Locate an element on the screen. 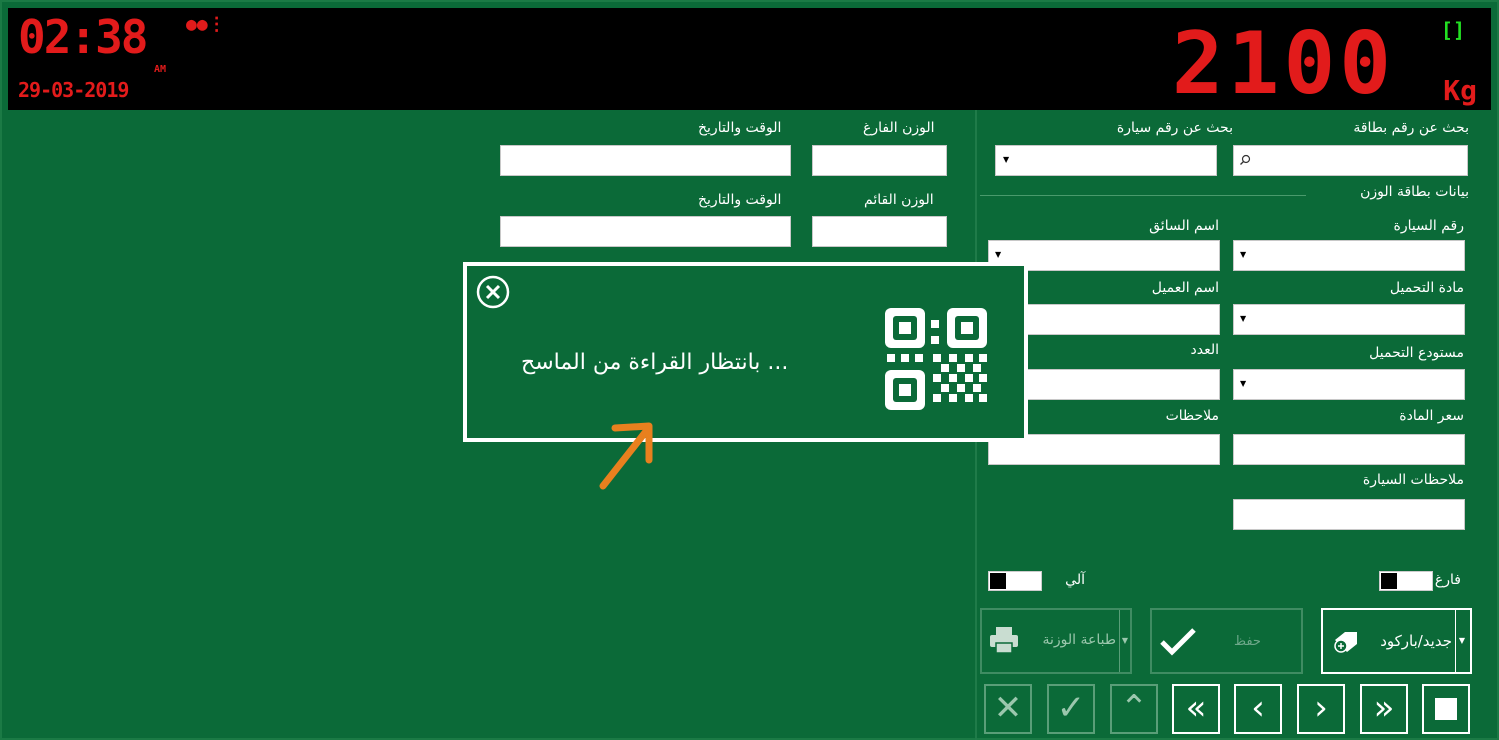 The width and height of the screenshot is (1499, 740). stop-icon is located at coordinates (1446, 709).